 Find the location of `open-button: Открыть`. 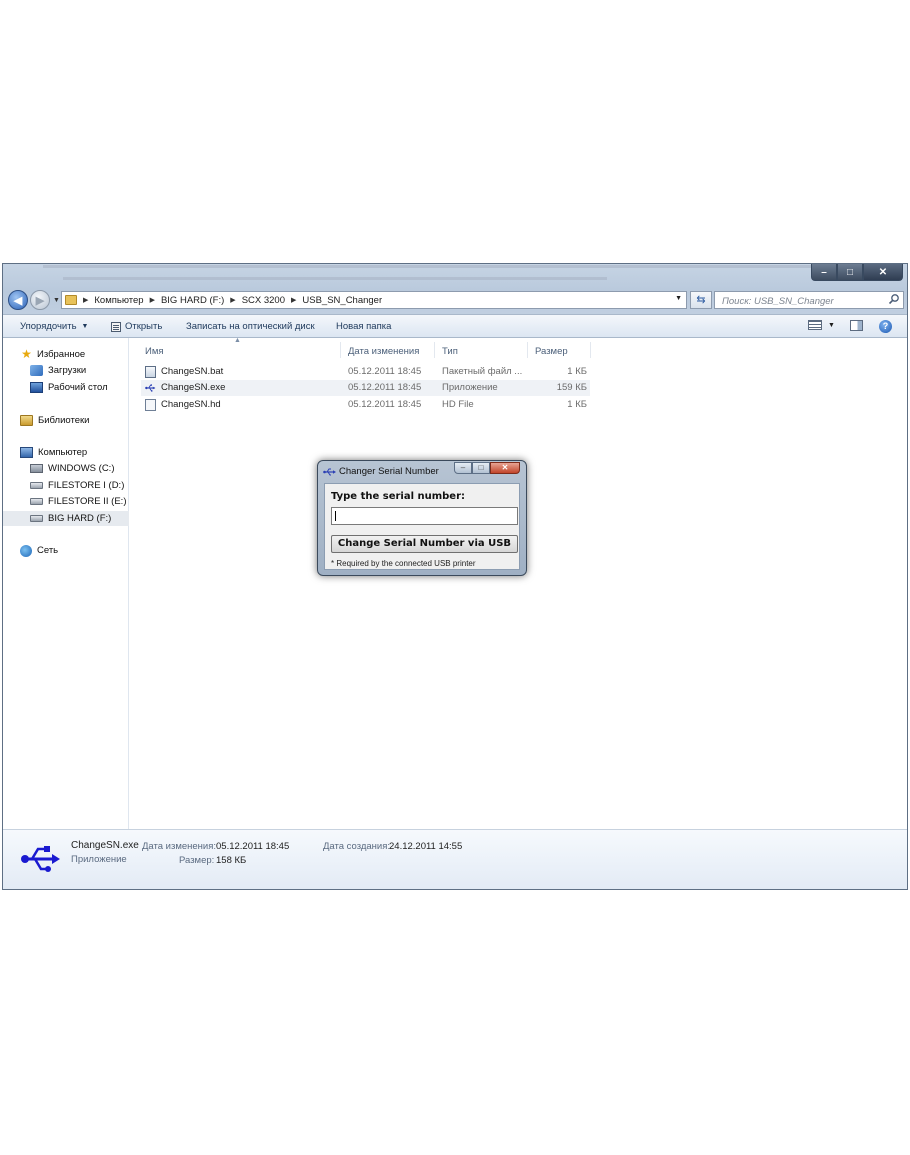

open-button: Открыть is located at coordinates (136, 326).